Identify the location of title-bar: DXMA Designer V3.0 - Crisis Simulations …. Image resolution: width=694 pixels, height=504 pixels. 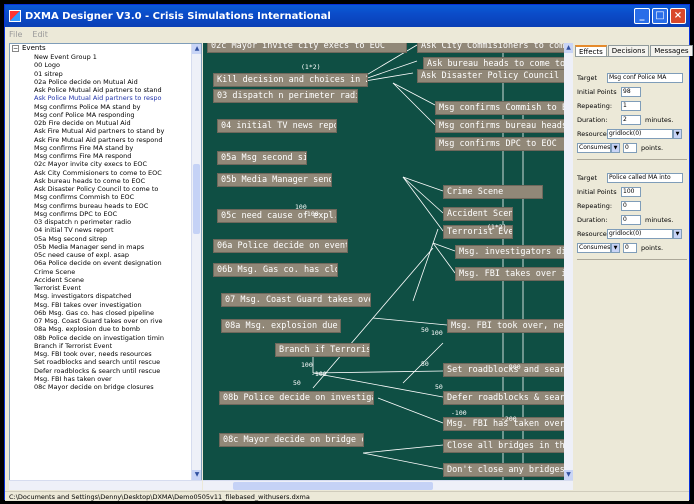
(347, 16).